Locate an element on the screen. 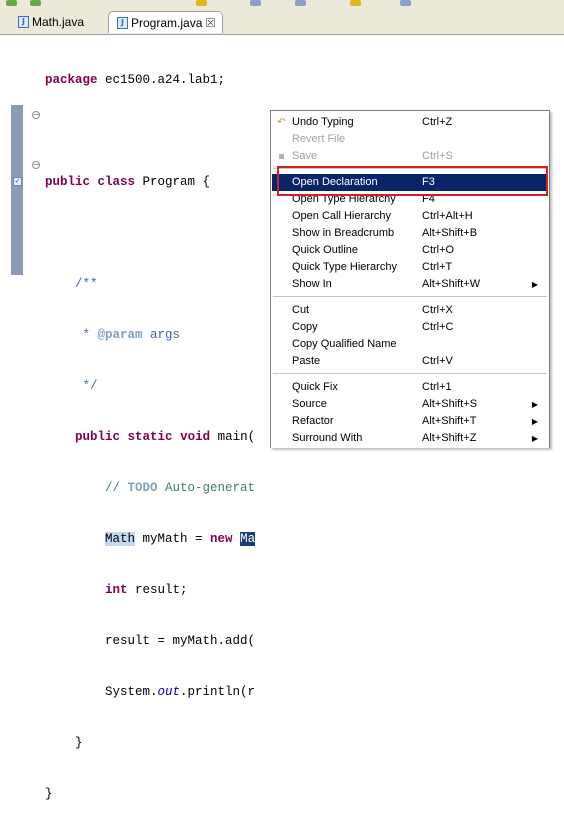 Image resolution: width=564 pixels, height=837 pixels. menu-item-revert-file: Revert File is located at coordinates (410, 139).